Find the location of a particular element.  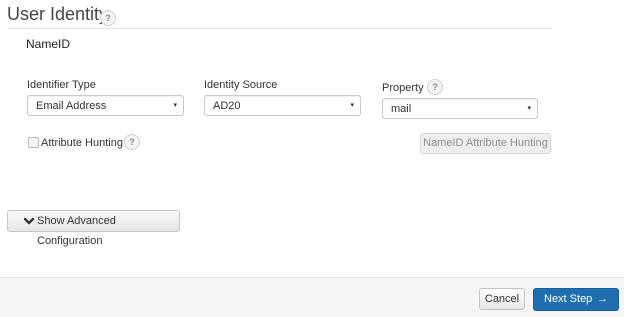

show-advanced-configuration-label: Show Advanced Configuration is located at coordinates (76, 231).